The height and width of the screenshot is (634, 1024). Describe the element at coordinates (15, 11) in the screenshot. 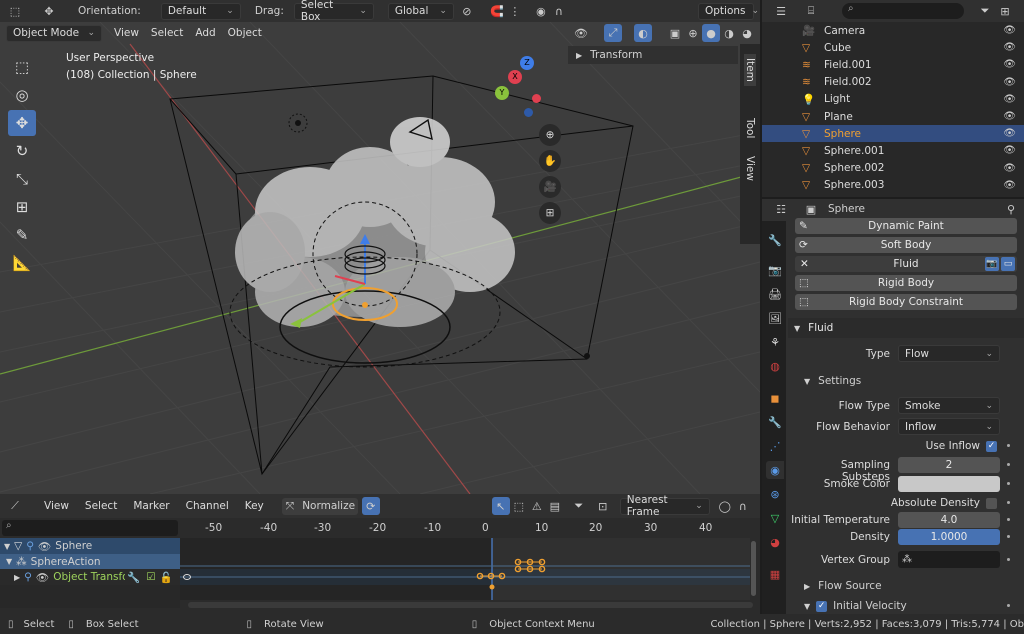

I see `select-tool-icon: ⬚` at that location.